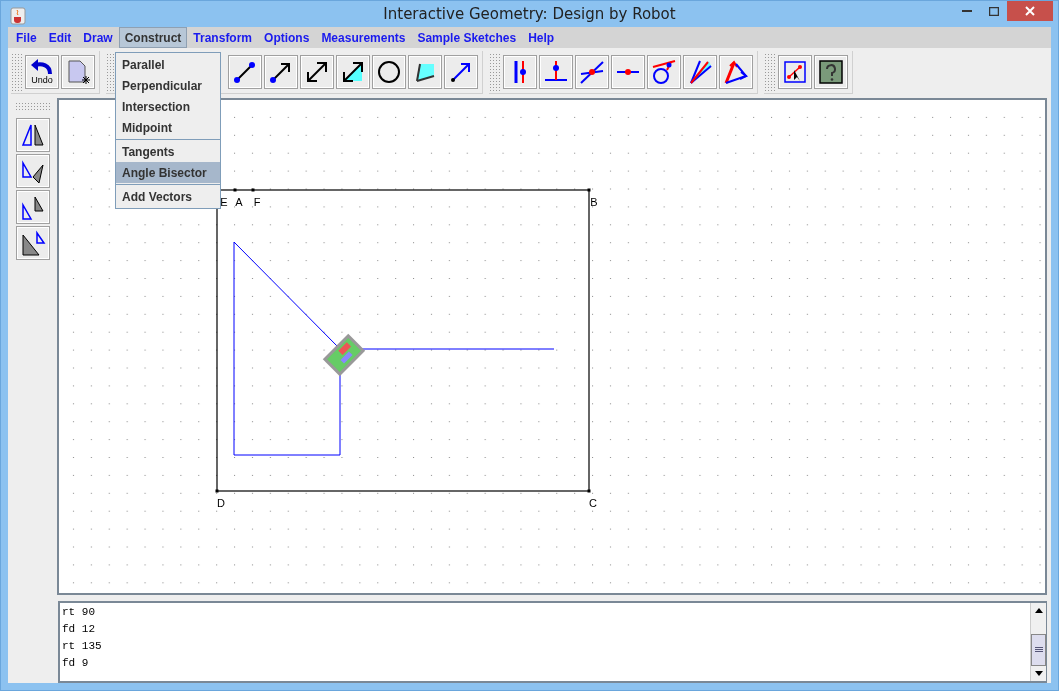  I want to click on point-label: D, so click(221, 503).